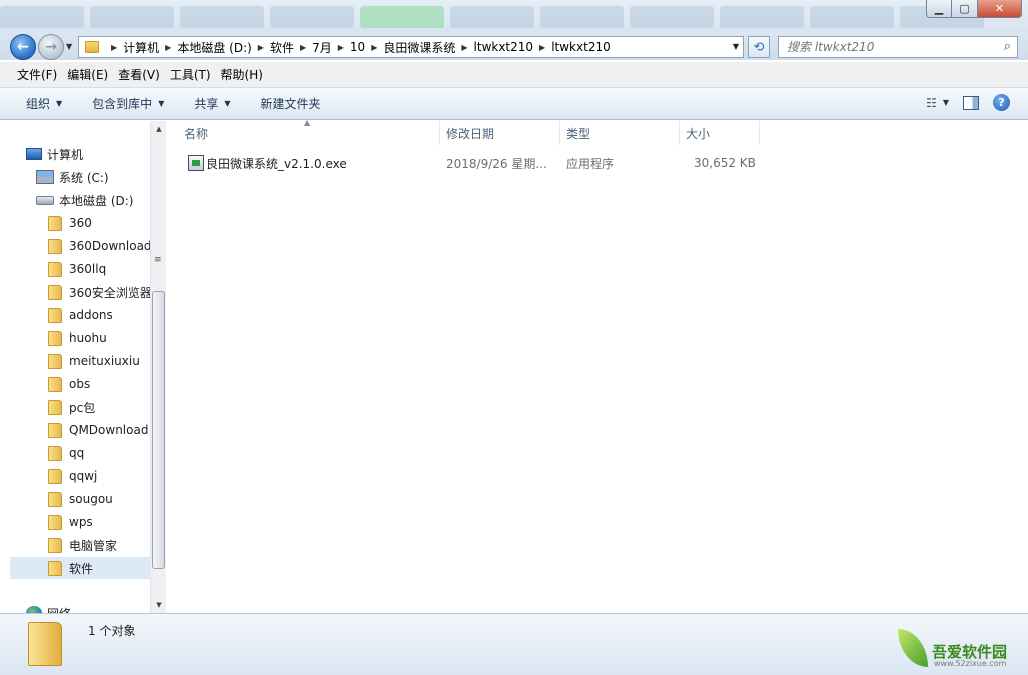  Describe the element at coordinates (110, 292) in the screenshot. I see `nav-label: 360安全浏览器` at that location.